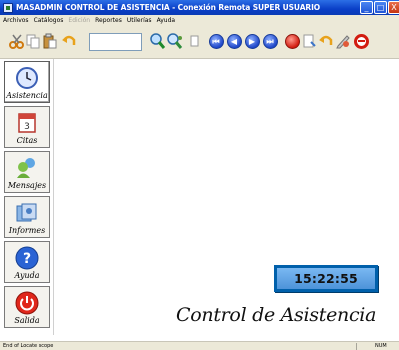 The height and width of the screenshot is (350, 399). I want to click on first-record-icon: ⏮, so click(216, 41).